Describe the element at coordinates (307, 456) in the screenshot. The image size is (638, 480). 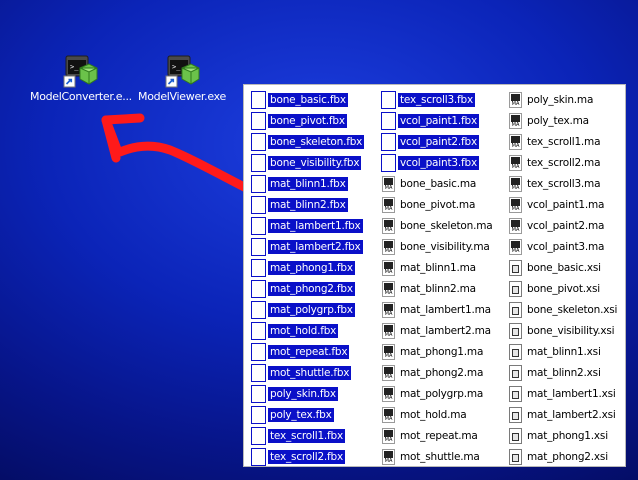
I see `file-item: tex_scroll2.fbx` at that location.